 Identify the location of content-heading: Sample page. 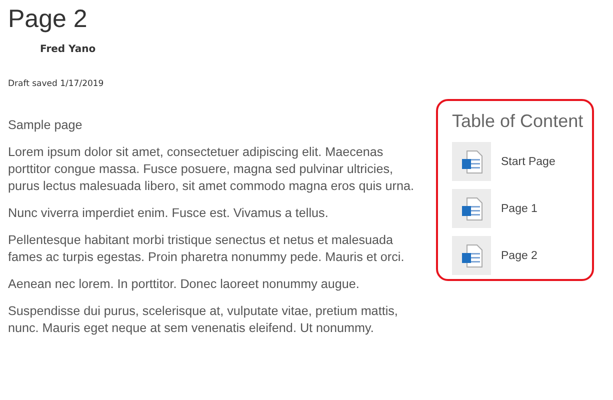
(46, 125).